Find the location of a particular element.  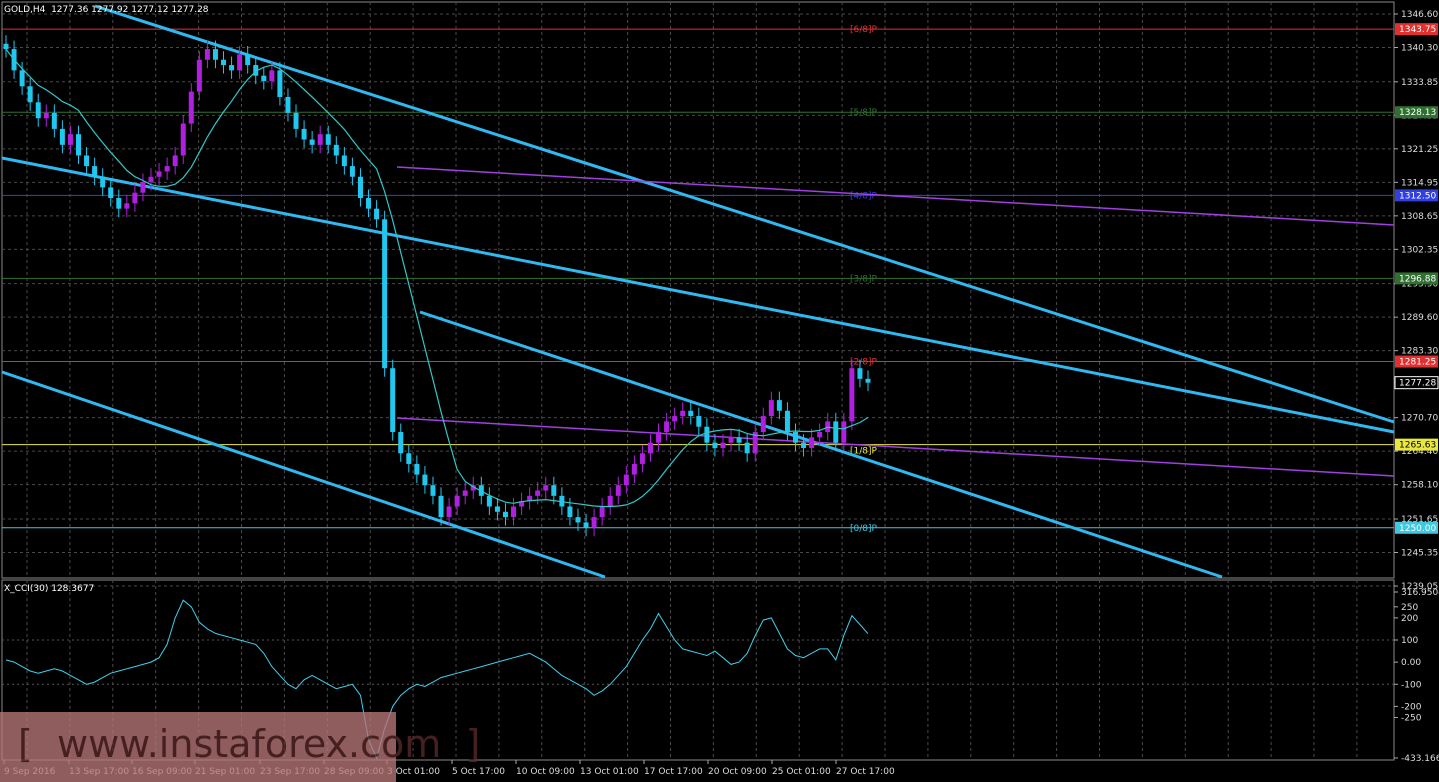

y-tick-label: 1321.25 is located at coordinates (1419, 150).